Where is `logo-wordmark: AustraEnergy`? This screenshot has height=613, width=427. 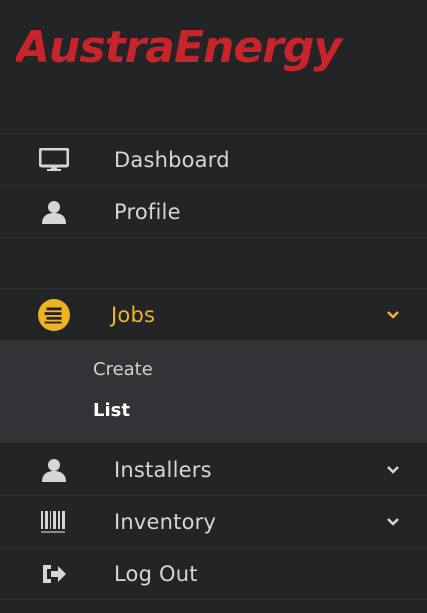
logo-wordmark: AustraEnergy is located at coordinates (180, 47).